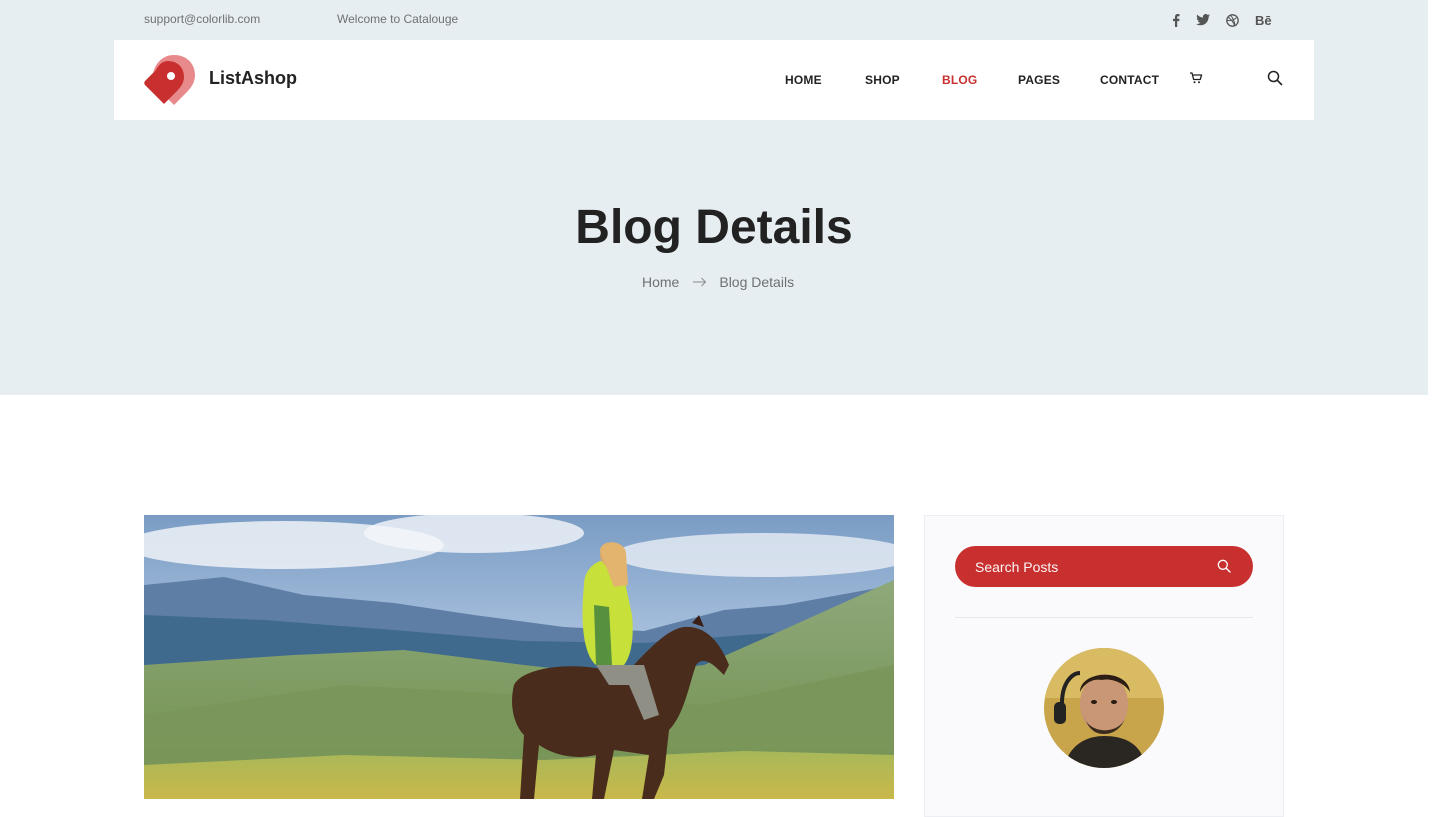 This screenshot has height=817, width=1440. I want to click on location-pin-logo-icon, so click(170, 80).